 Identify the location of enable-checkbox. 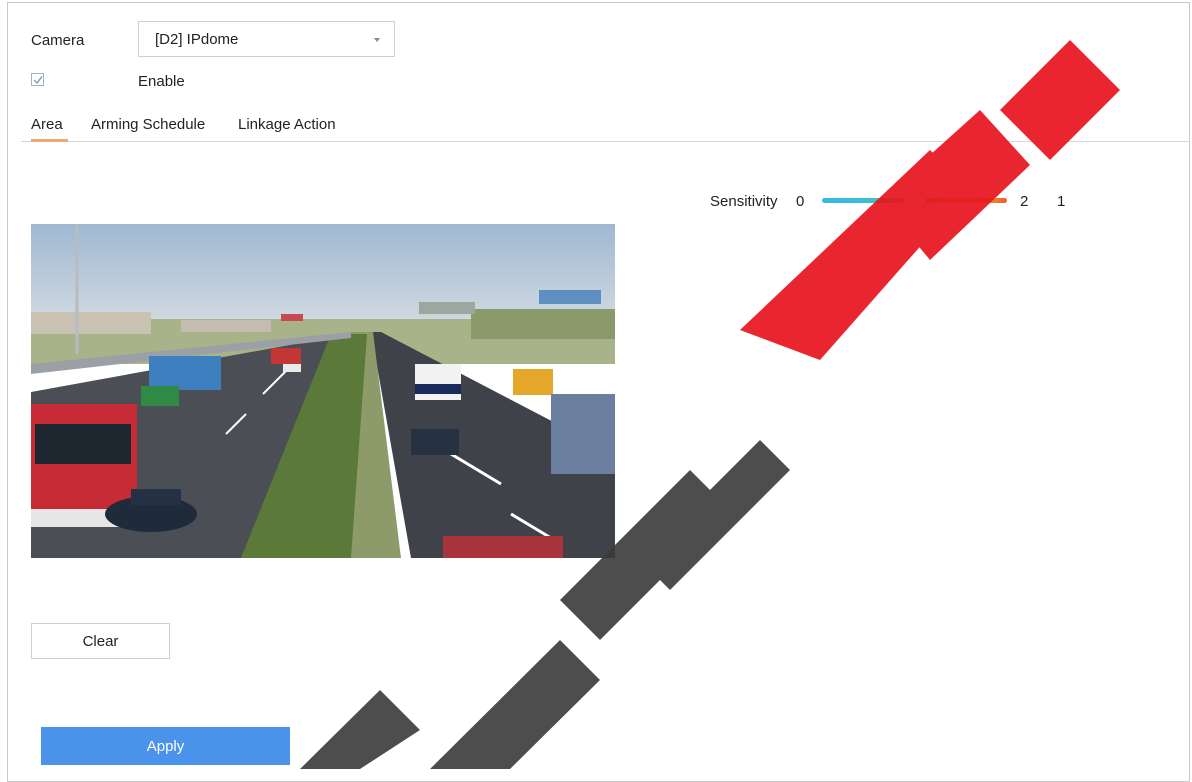
(37, 79).